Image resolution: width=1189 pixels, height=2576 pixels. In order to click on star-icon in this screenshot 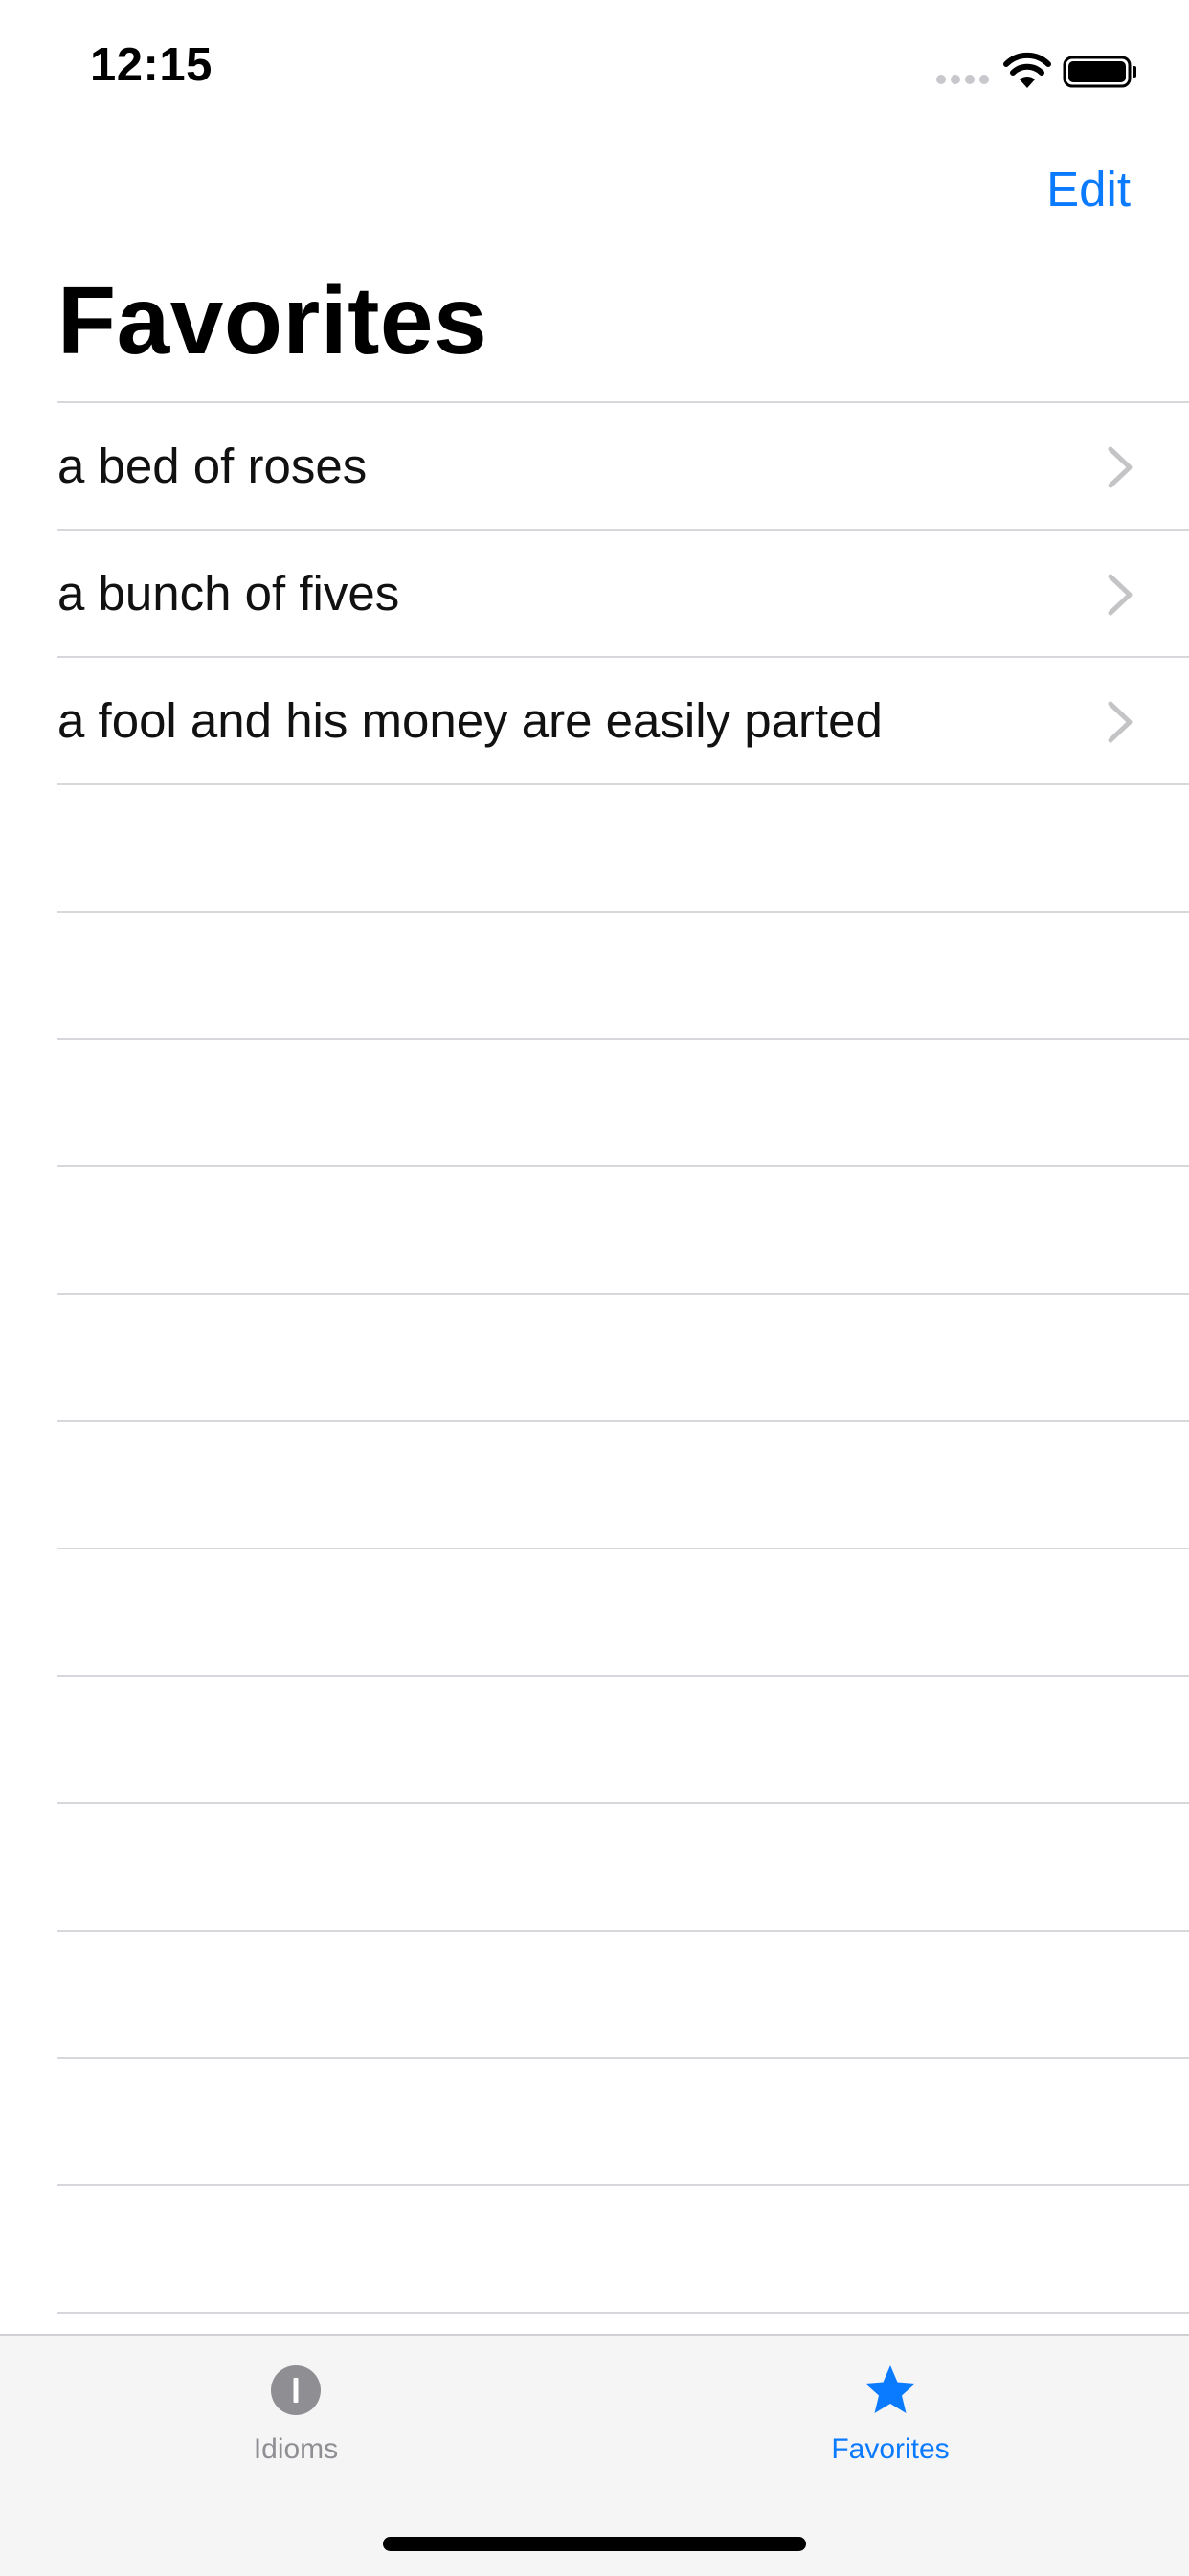, I will do `click(890, 2389)`.